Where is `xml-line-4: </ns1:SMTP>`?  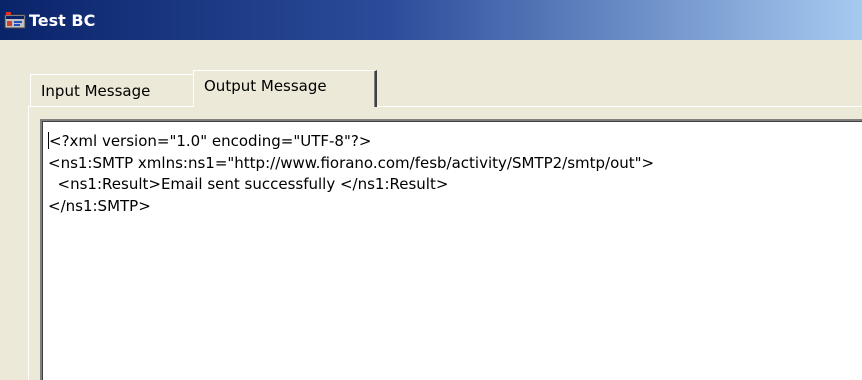
xml-line-4: </ns1:SMTP> is located at coordinates (99, 205).